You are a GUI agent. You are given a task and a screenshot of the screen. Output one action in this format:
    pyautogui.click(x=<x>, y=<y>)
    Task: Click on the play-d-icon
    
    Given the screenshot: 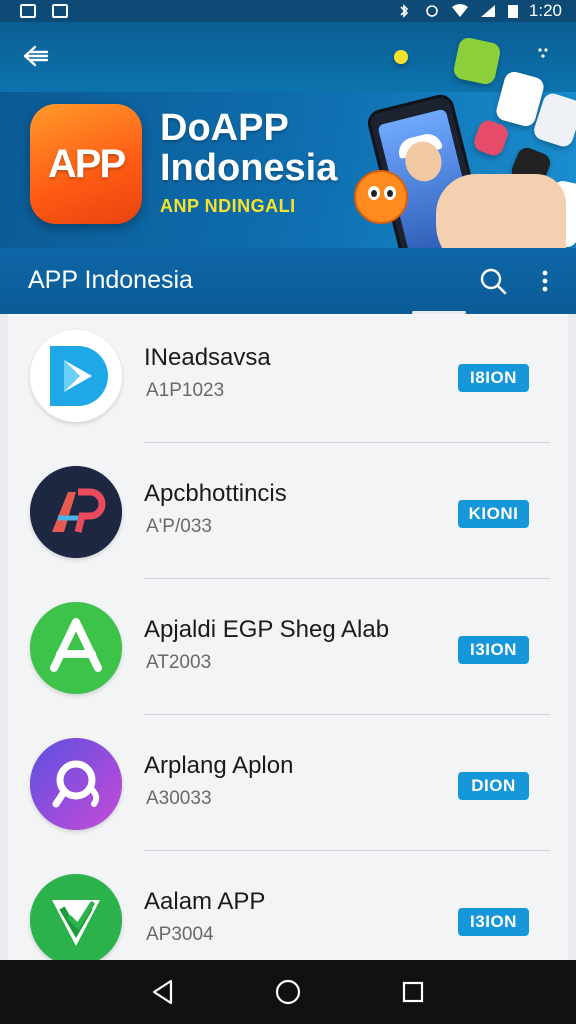 What is the action you would take?
    pyautogui.click(x=76, y=376)
    